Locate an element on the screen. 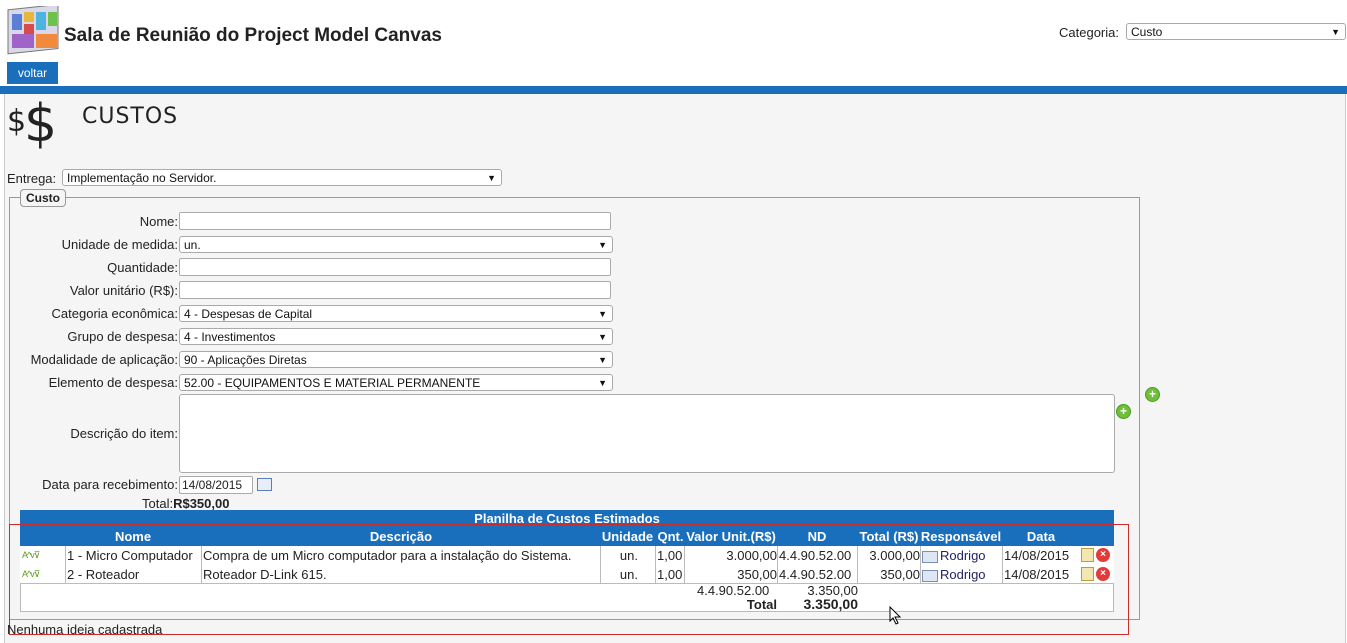  form-total-value: R$350,00 is located at coordinates (201, 503).